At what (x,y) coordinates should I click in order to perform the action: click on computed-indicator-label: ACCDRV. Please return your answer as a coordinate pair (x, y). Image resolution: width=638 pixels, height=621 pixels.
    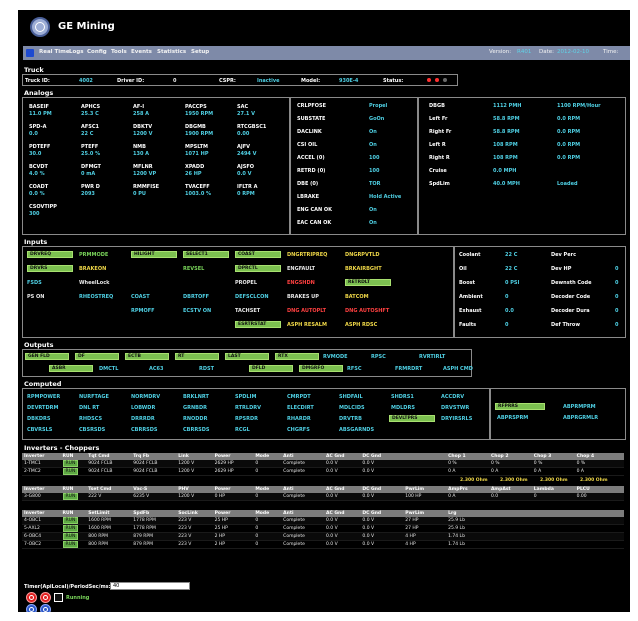
    Looking at the image, I should click on (453, 397).